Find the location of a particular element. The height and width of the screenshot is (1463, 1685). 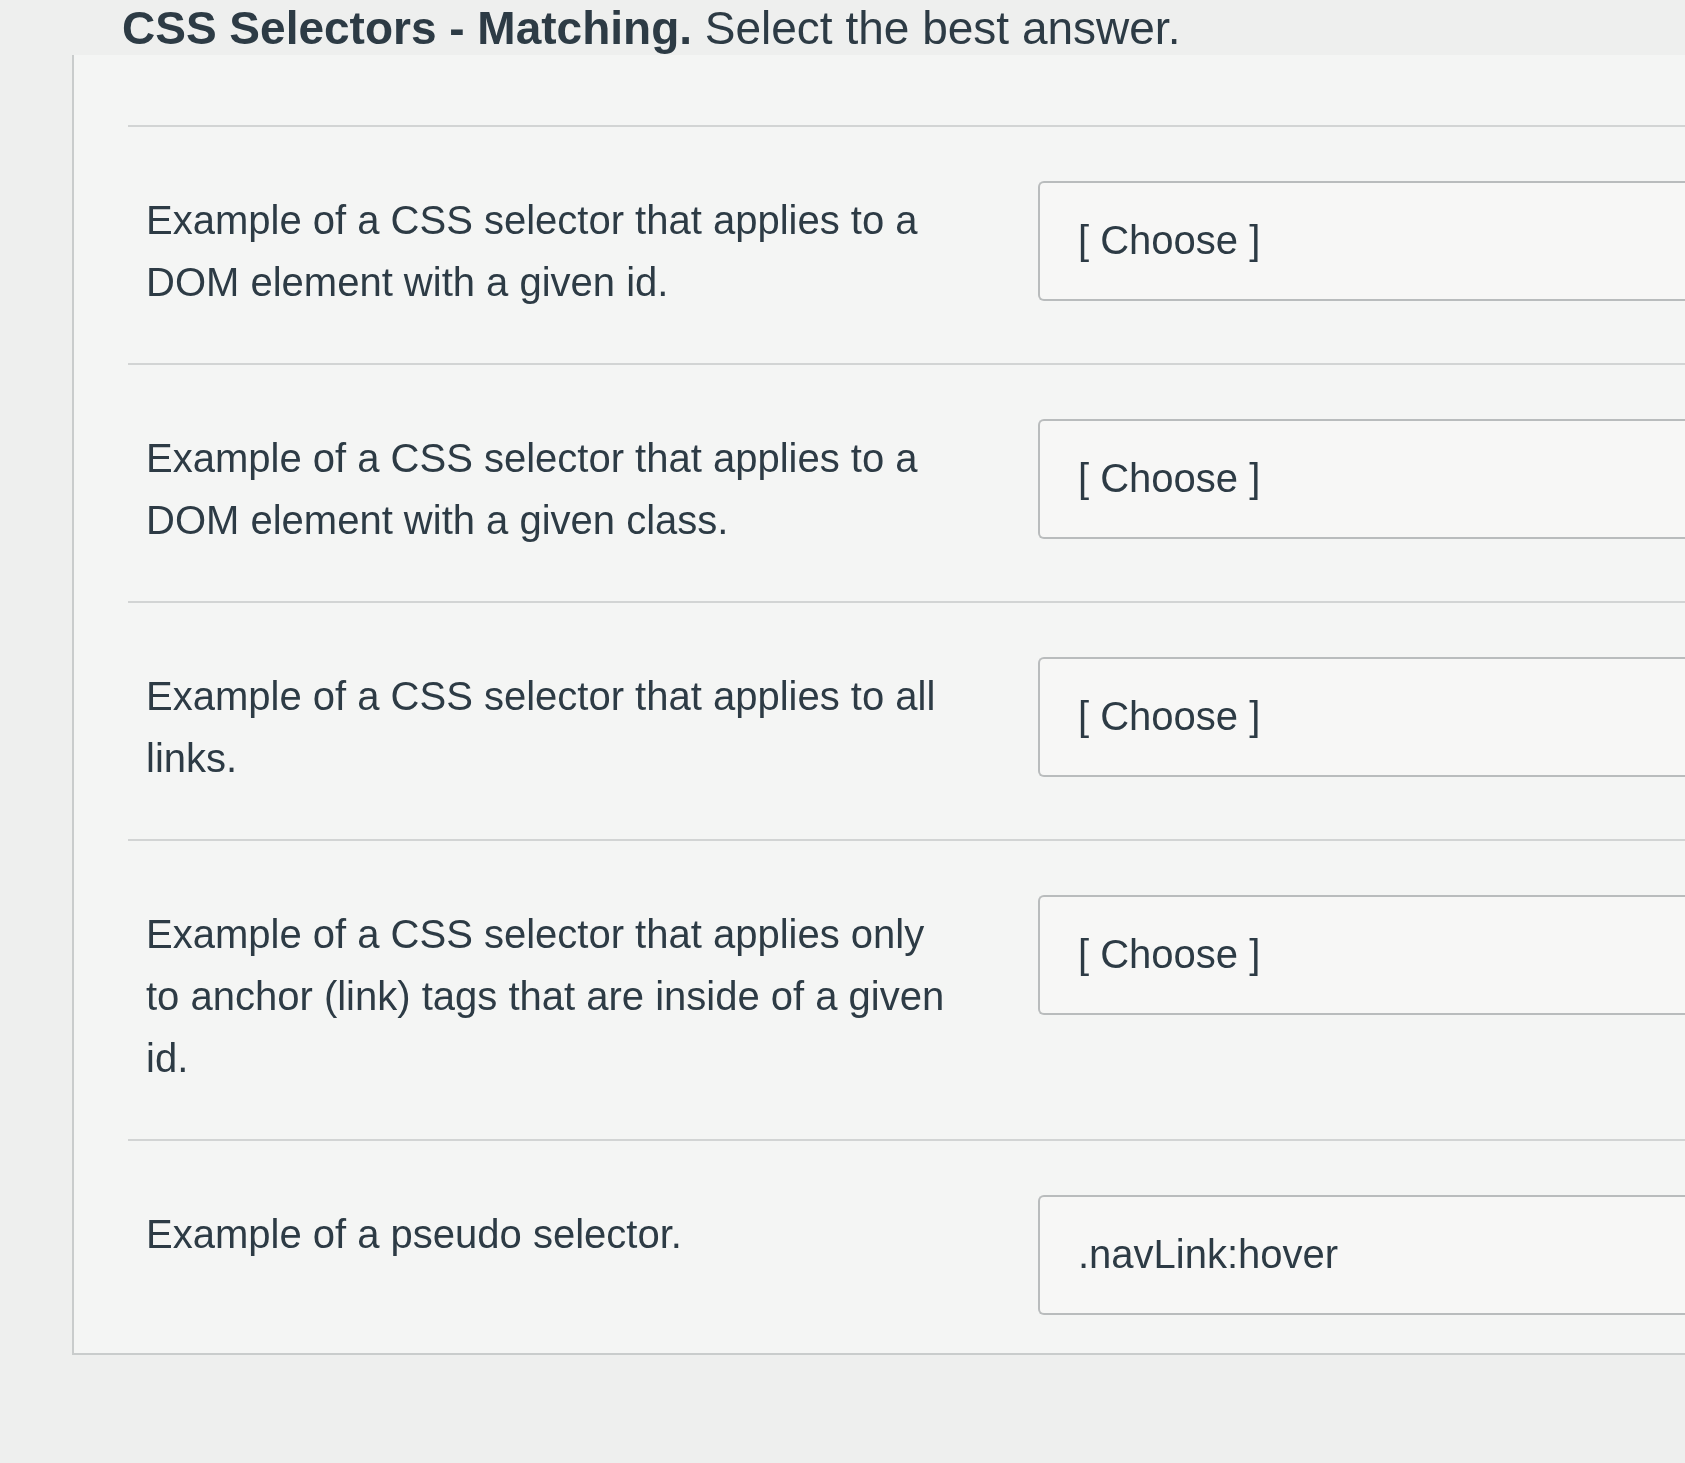

question-text: Example of a pseudo selector. is located at coordinates (414, 1234).